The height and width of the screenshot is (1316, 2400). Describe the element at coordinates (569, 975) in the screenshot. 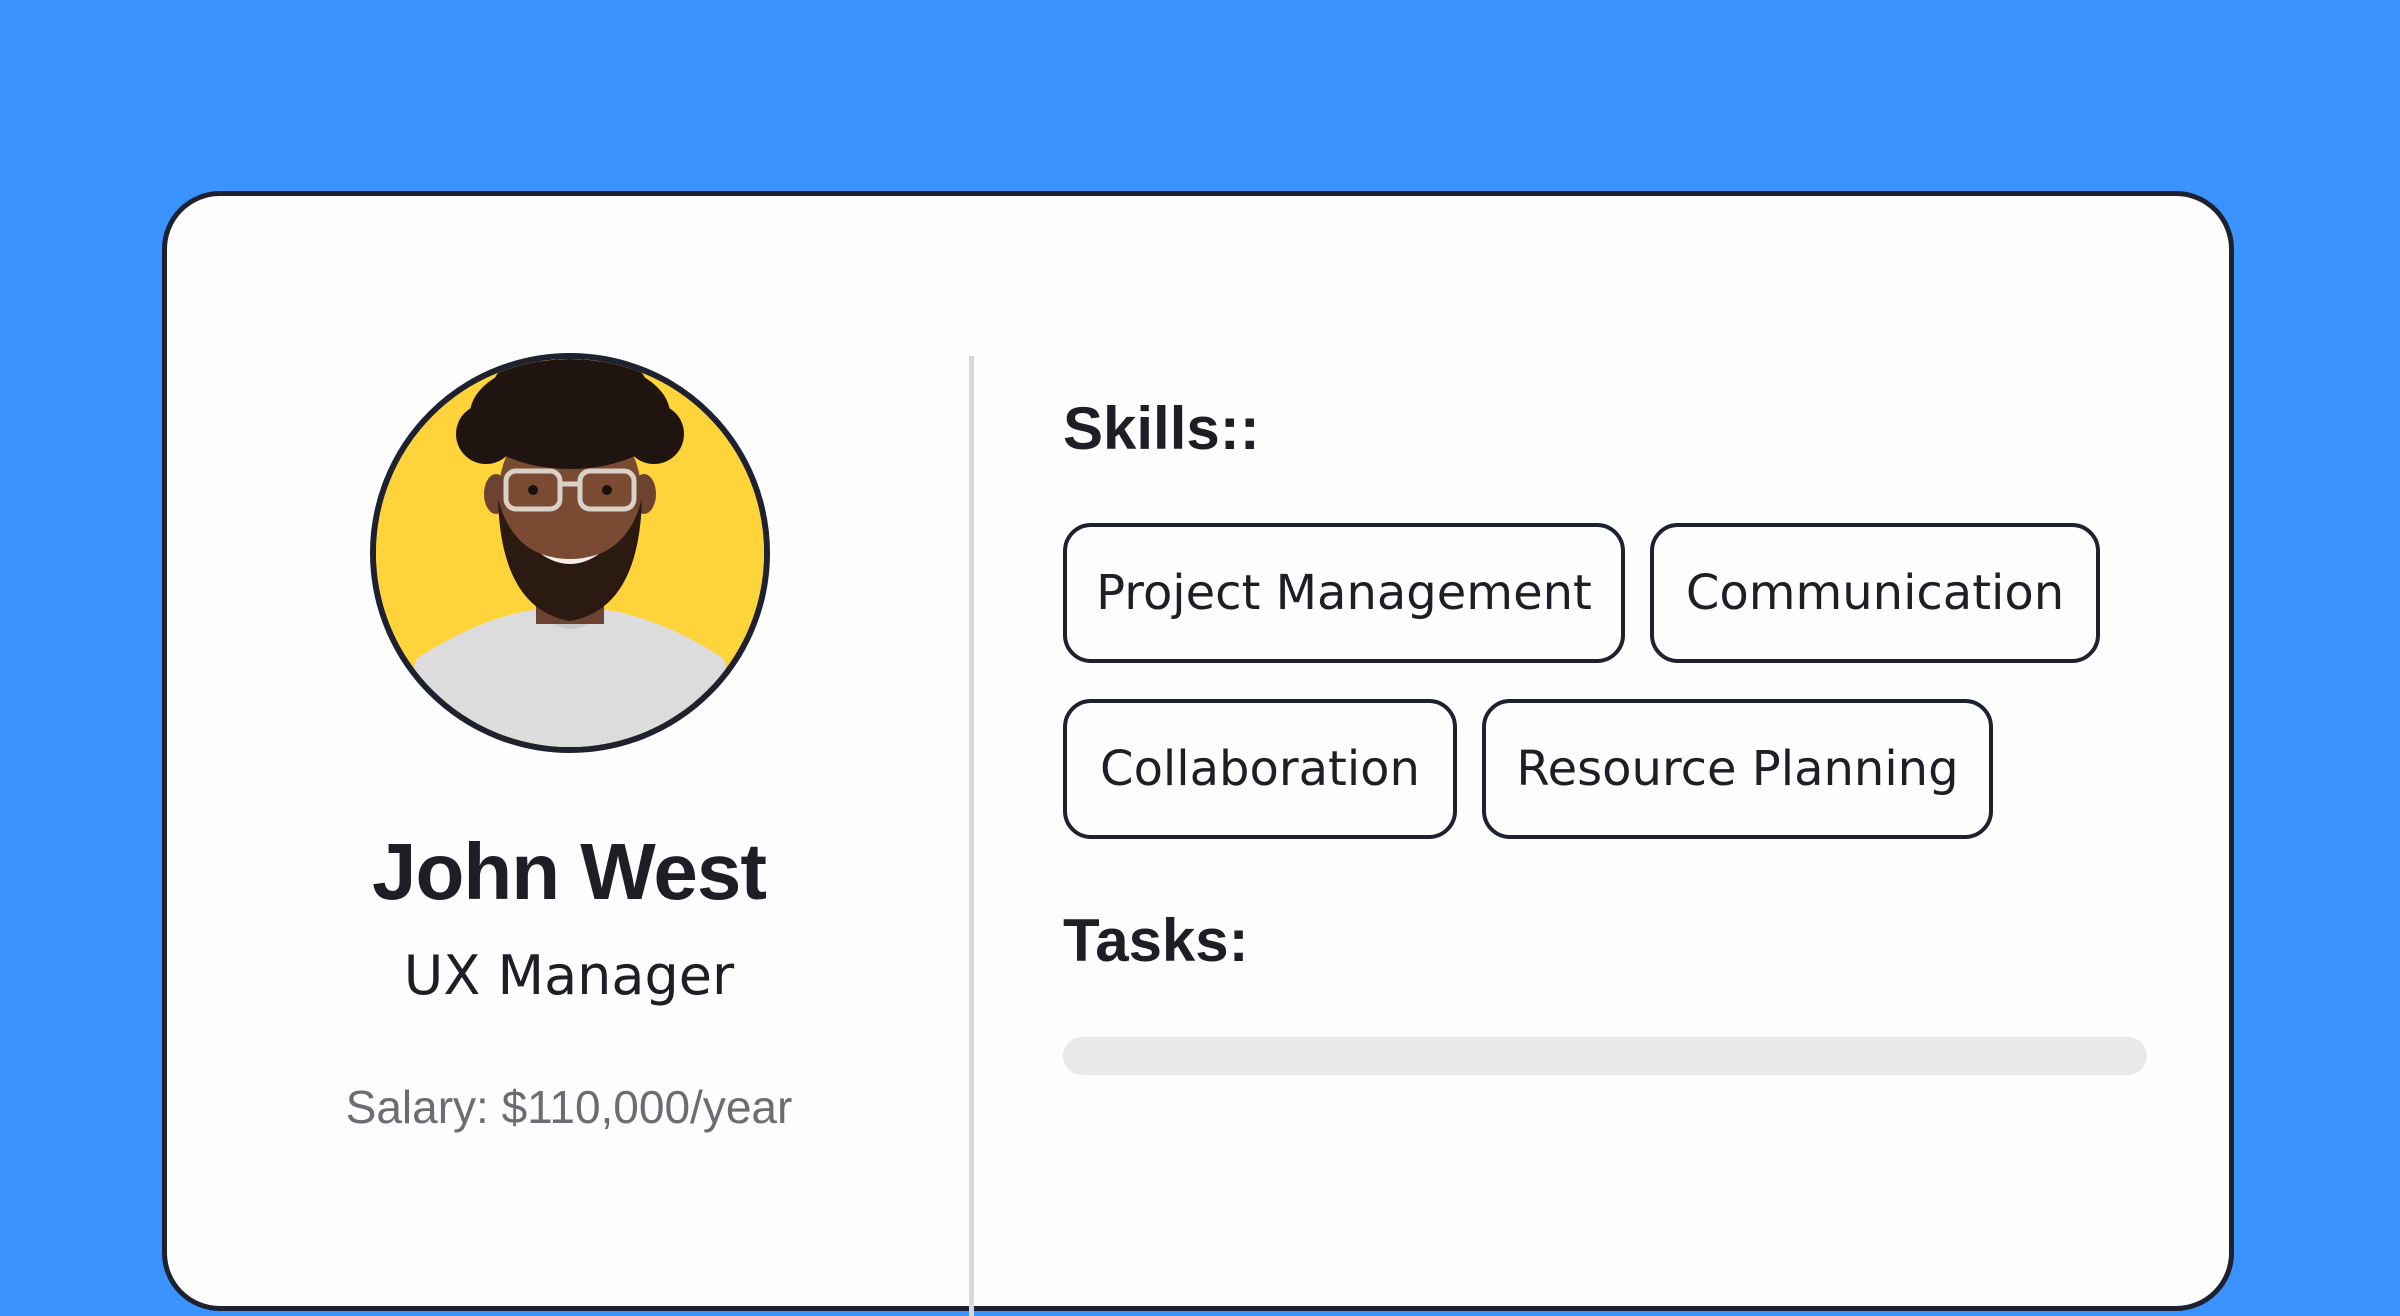

I see `profile-role: UX Manager` at that location.